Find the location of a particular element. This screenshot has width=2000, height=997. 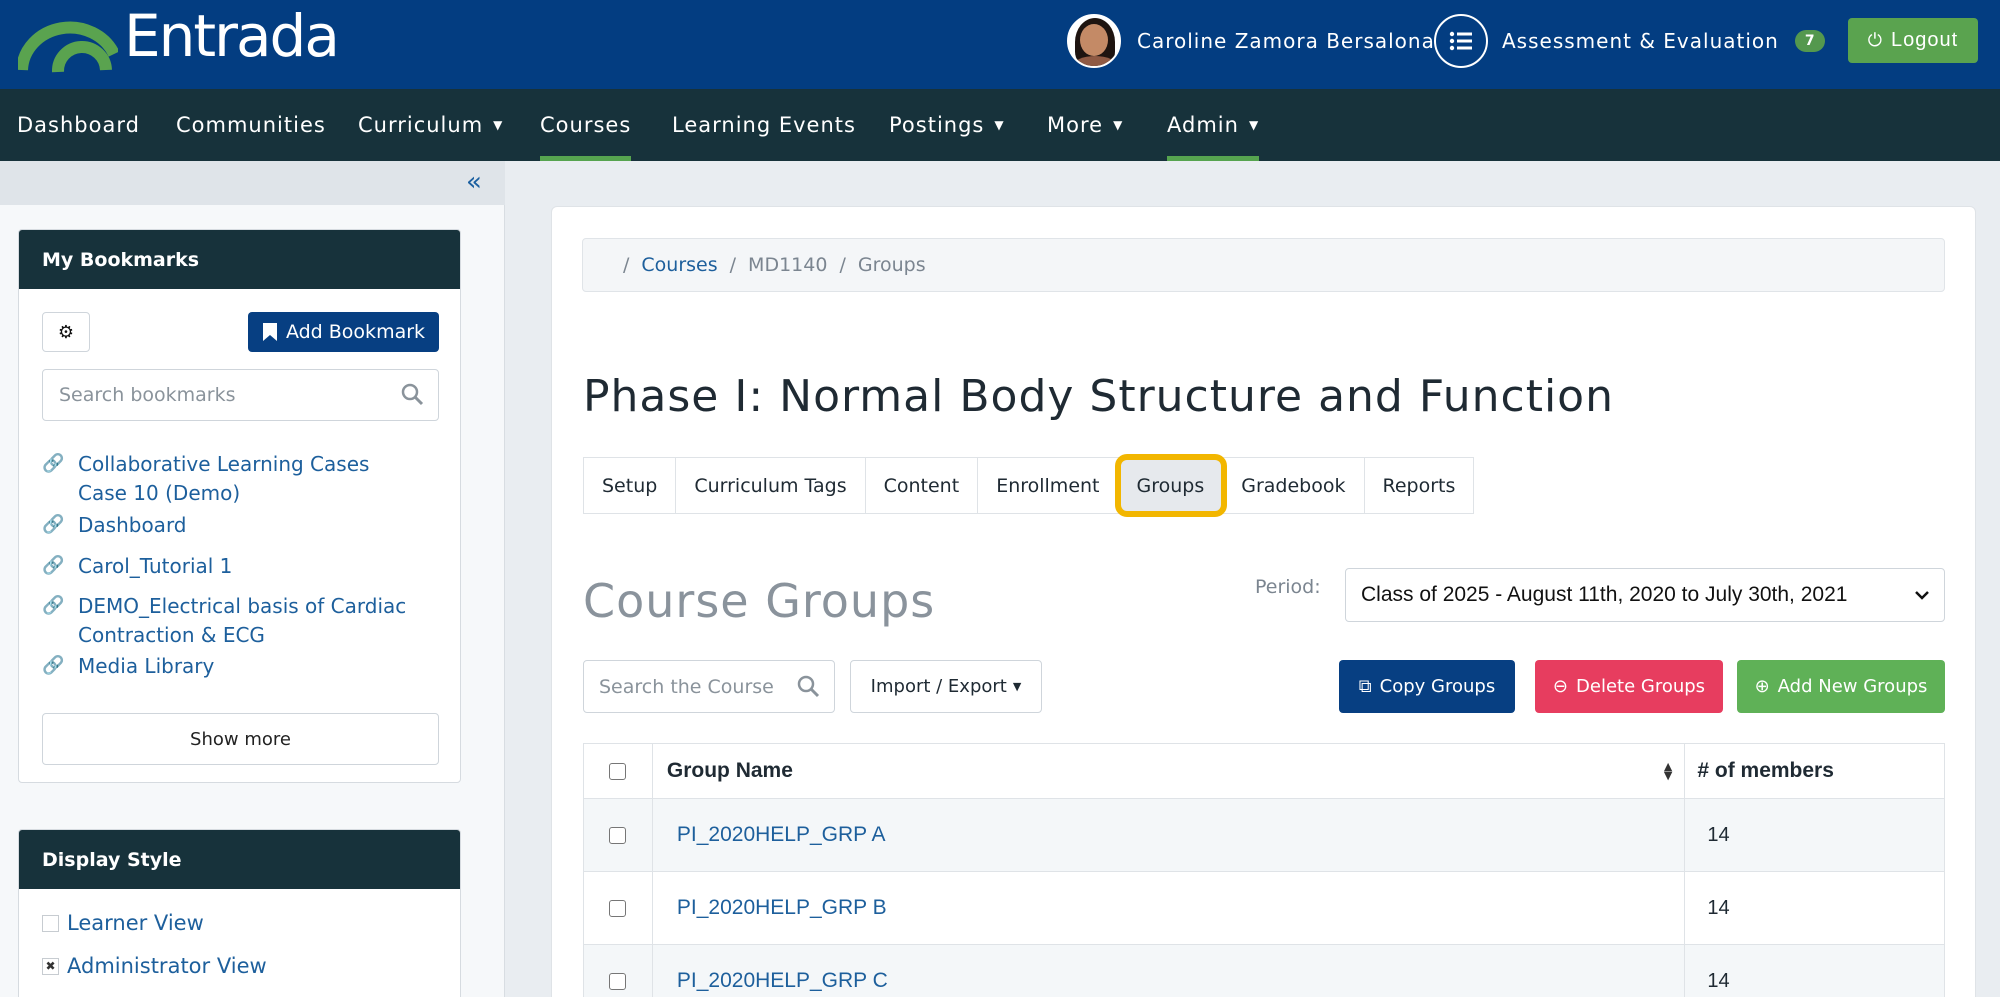

plus-circle-icon: ⊕ is located at coordinates (1762, 686).